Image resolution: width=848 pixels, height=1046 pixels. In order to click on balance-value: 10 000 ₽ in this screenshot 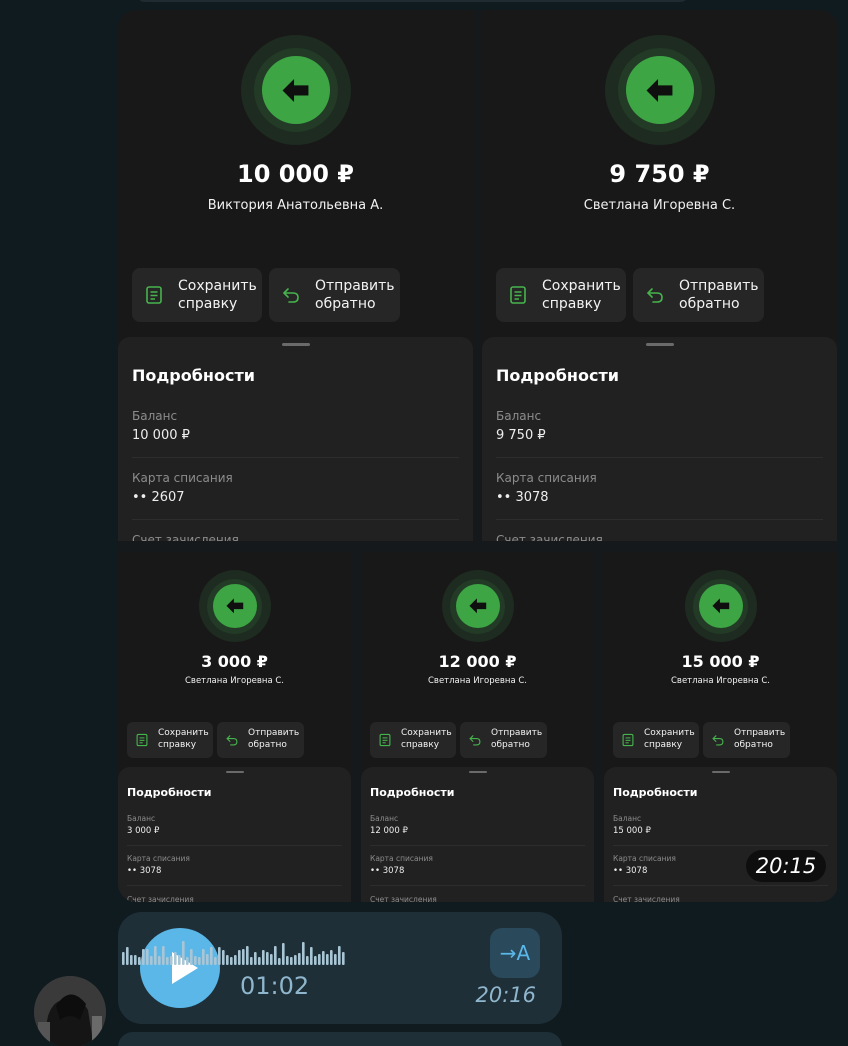, I will do `click(161, 435)`.